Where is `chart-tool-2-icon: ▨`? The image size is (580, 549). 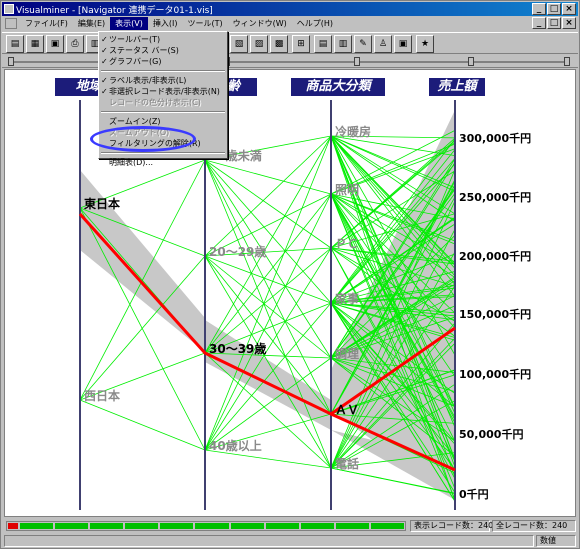
chart-tool-2-icon: ▨ is located at coordinates (259, 44).